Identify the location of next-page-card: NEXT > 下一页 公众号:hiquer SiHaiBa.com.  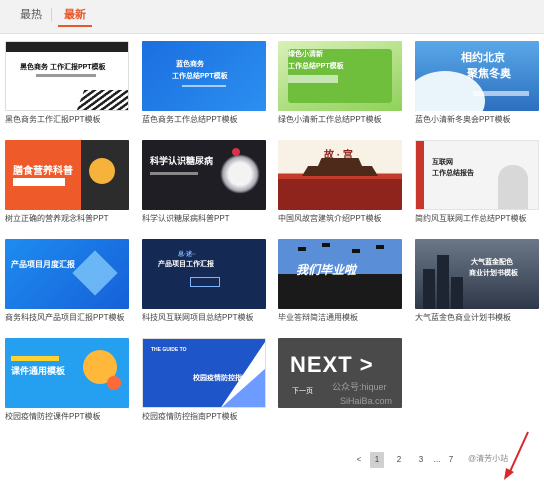
(340, 373).